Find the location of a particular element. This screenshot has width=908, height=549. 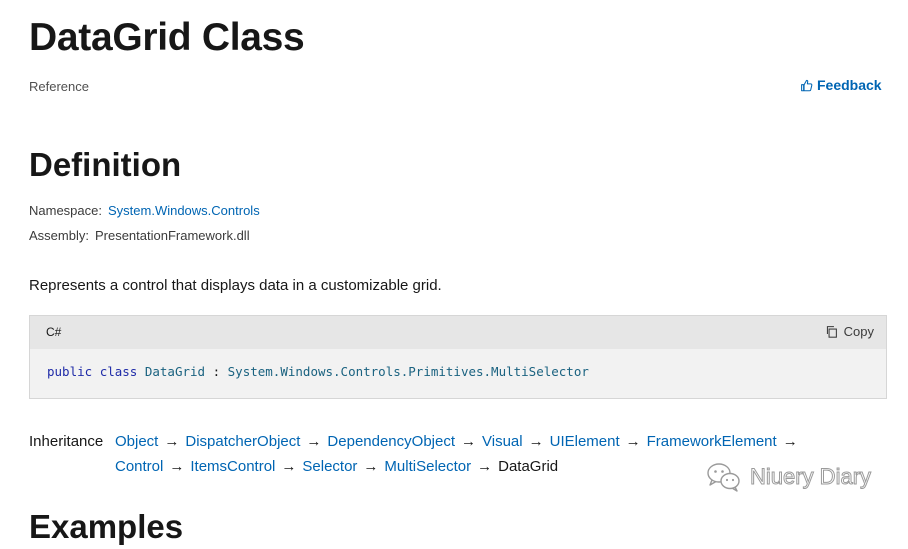

inherit-link-itemscontrol: ItemsControl is located at coordinates (232, 466).